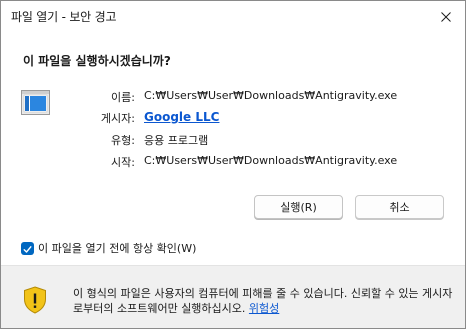  I want to click on type-row: 유형: 응용 프로그램, so click(233, 140).